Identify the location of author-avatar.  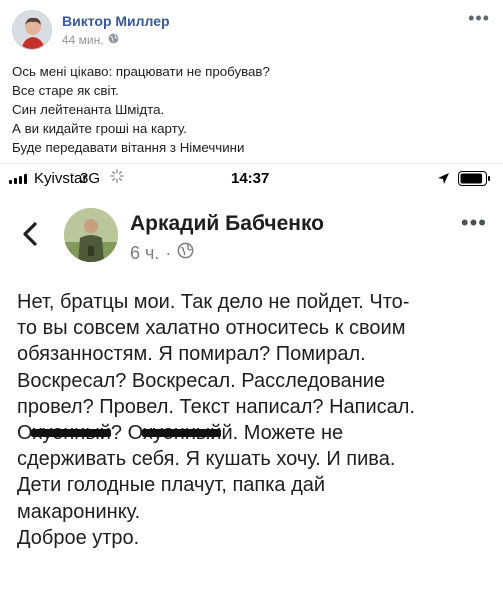
(32, 30).